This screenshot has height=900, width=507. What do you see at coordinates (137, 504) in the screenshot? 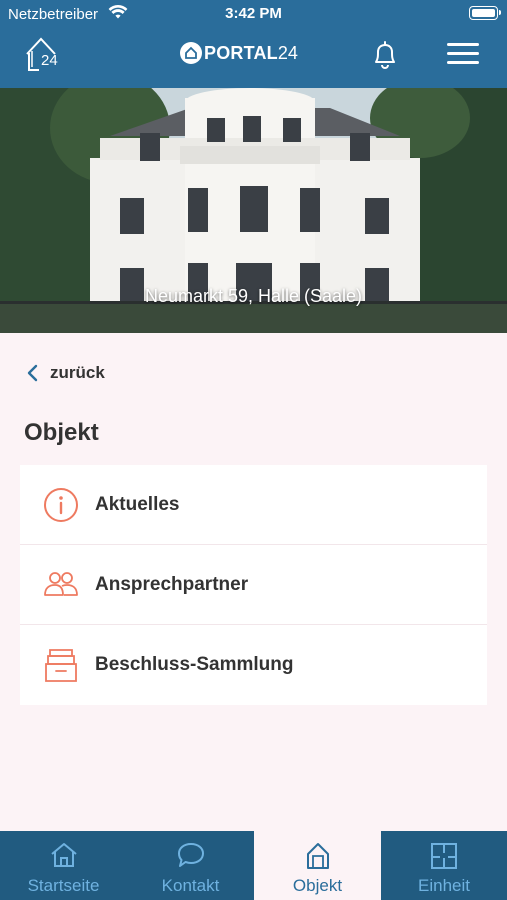
I see `menu-item-label: Aktuelles` at bounding box center [137, 504].